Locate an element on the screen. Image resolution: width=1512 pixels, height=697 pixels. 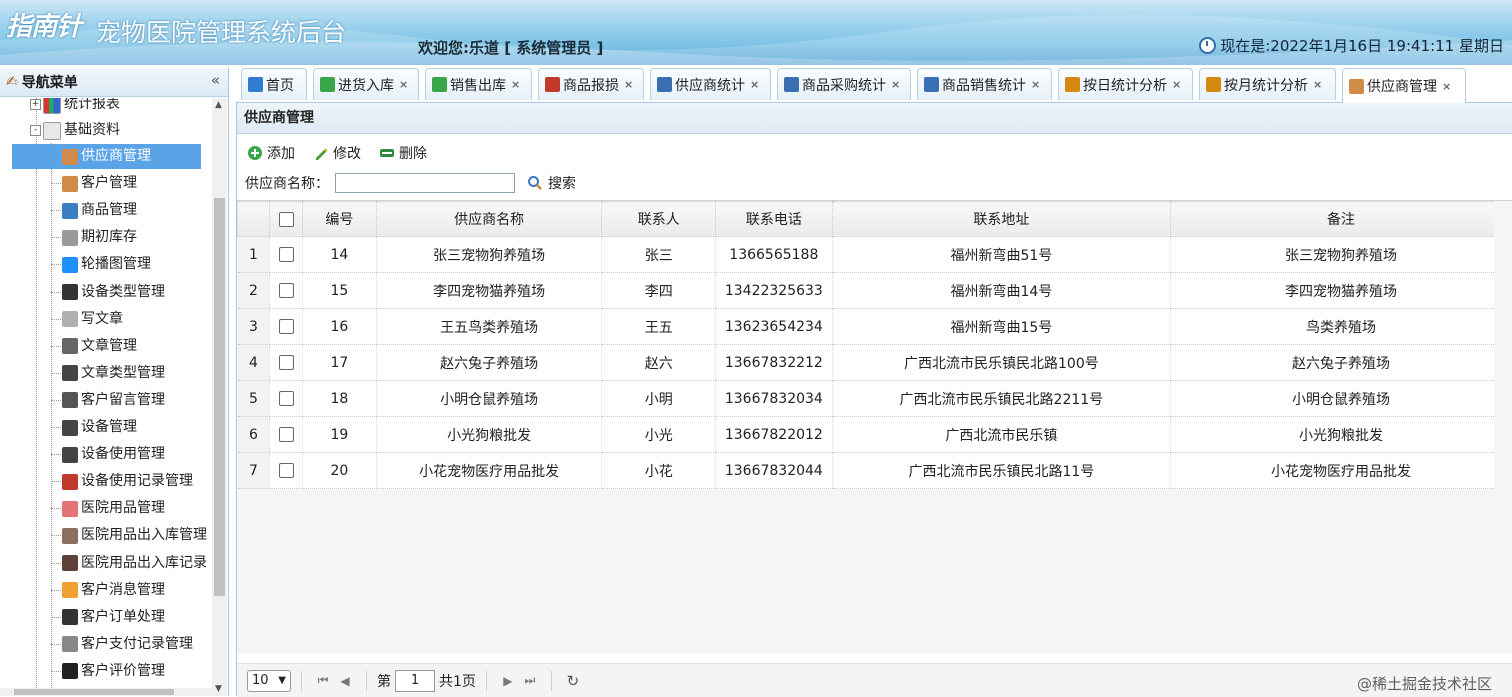
table-row: 3 16 王五鸟类养殖场 王五 13623654234 福州新弯曲15号 鸟类养殖场 is located at coordinates (874, 326).